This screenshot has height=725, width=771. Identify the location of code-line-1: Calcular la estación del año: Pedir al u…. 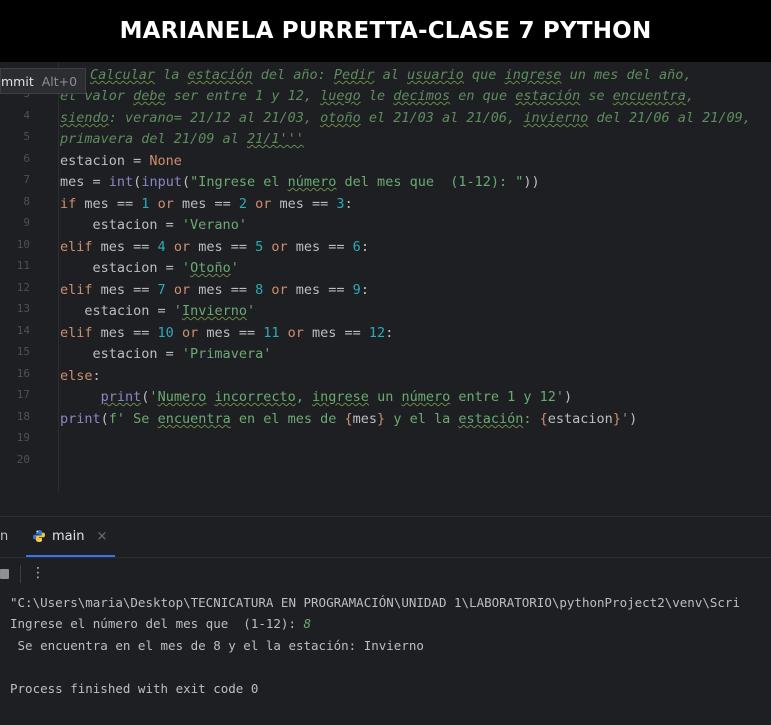
(391, 75).